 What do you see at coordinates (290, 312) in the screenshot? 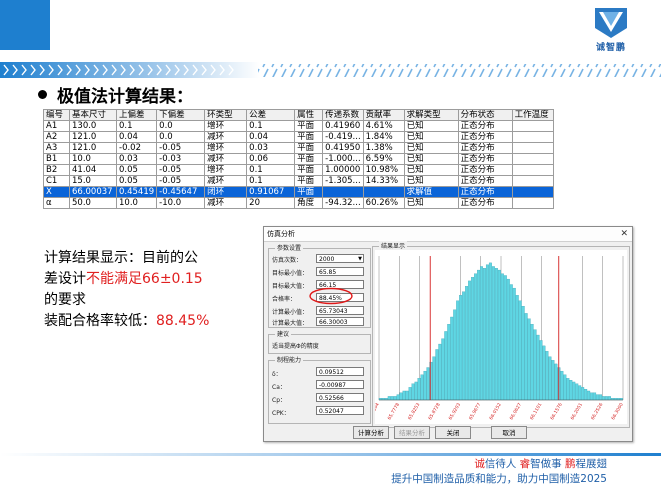
I see `calc-min-label: 计算最小值：` at bounding box center [290, 312].